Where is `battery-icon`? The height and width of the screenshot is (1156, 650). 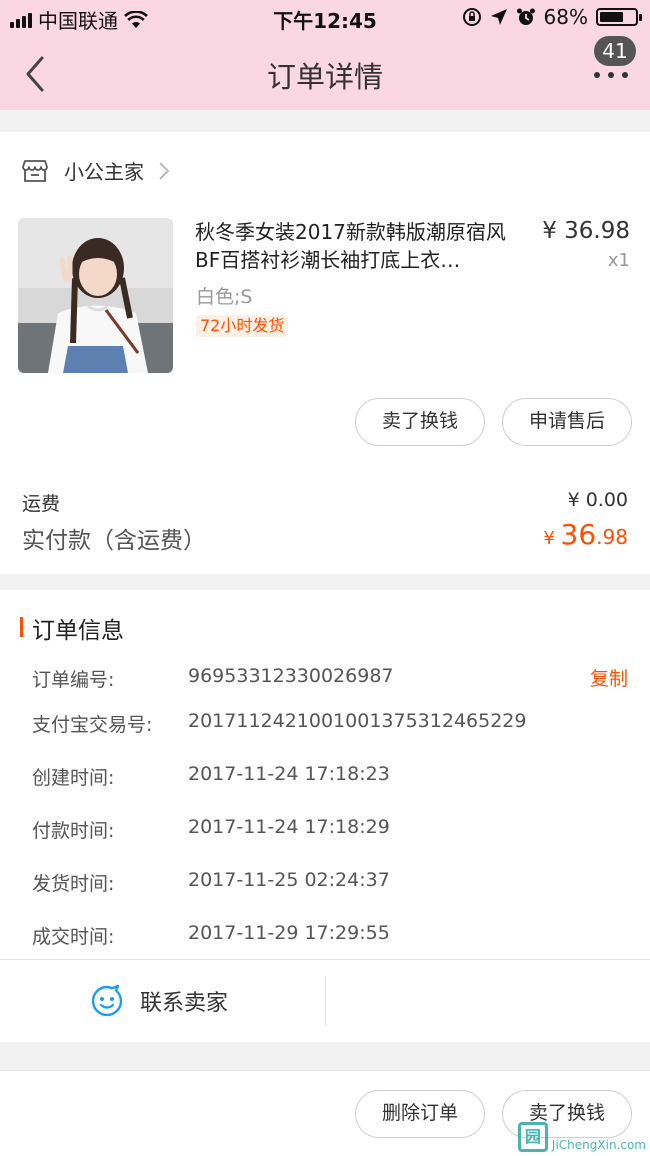 battery-icon is located at coordinates (619, 17).